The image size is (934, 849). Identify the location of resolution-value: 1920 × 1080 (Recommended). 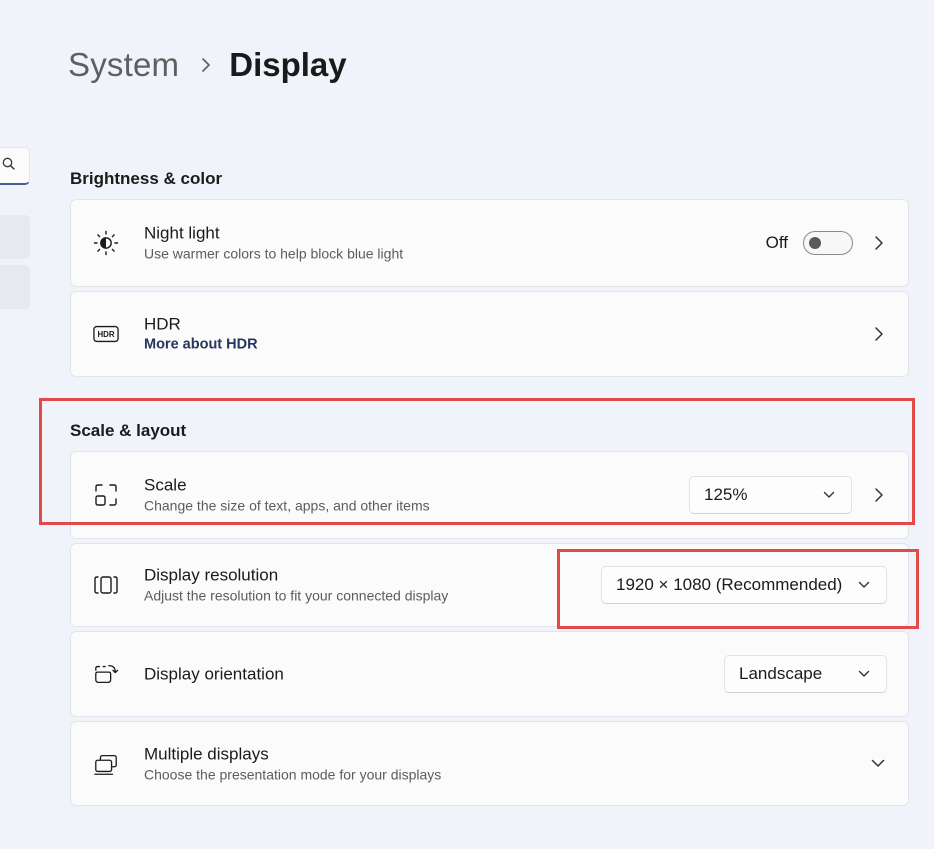
(729, 584).